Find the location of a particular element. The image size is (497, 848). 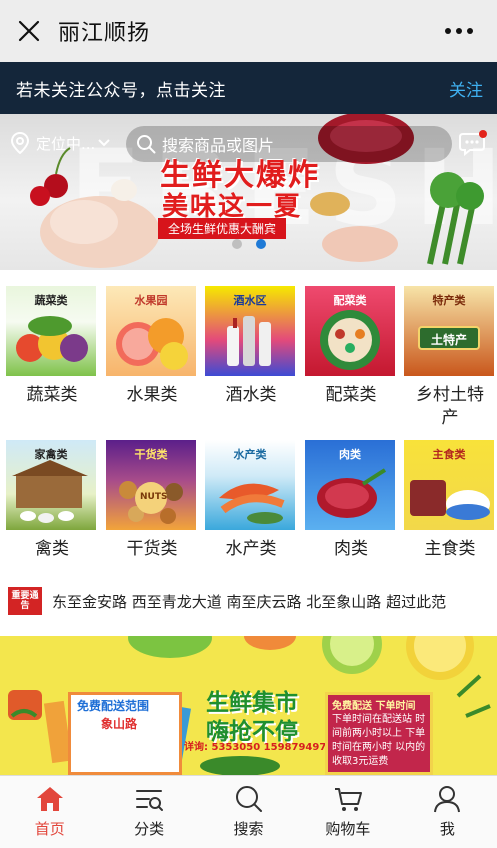

notification-dot is located at coordinates (483, 134).